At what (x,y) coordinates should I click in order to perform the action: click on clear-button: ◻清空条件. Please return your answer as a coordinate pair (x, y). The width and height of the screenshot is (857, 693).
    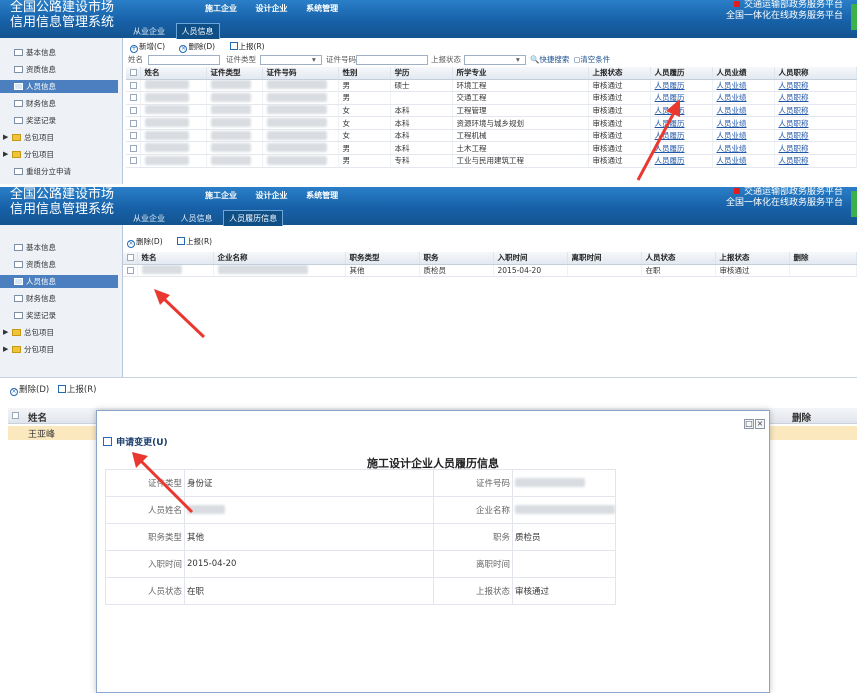
    Looking at the image, I should click on (592, 60).